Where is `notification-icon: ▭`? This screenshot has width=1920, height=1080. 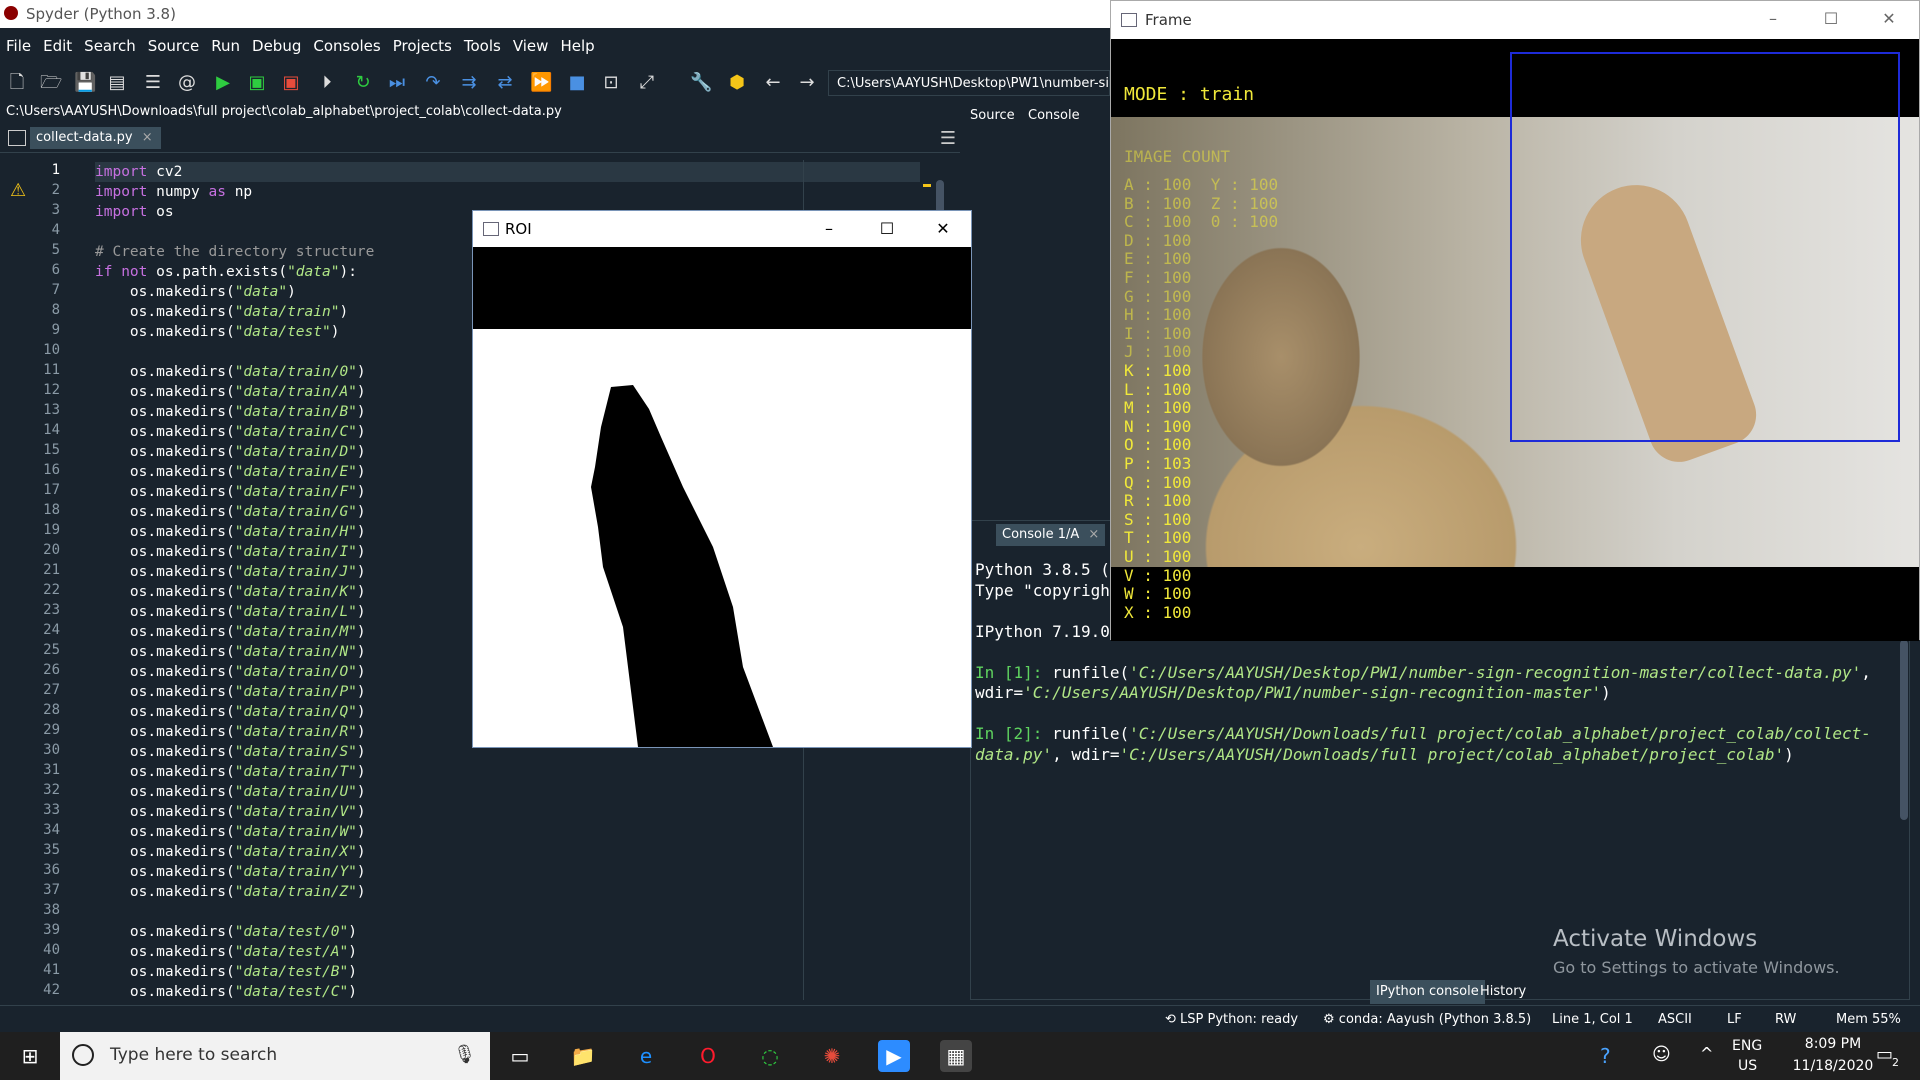
notification-icon: ▭ is located at coordinates (1884, 1054).